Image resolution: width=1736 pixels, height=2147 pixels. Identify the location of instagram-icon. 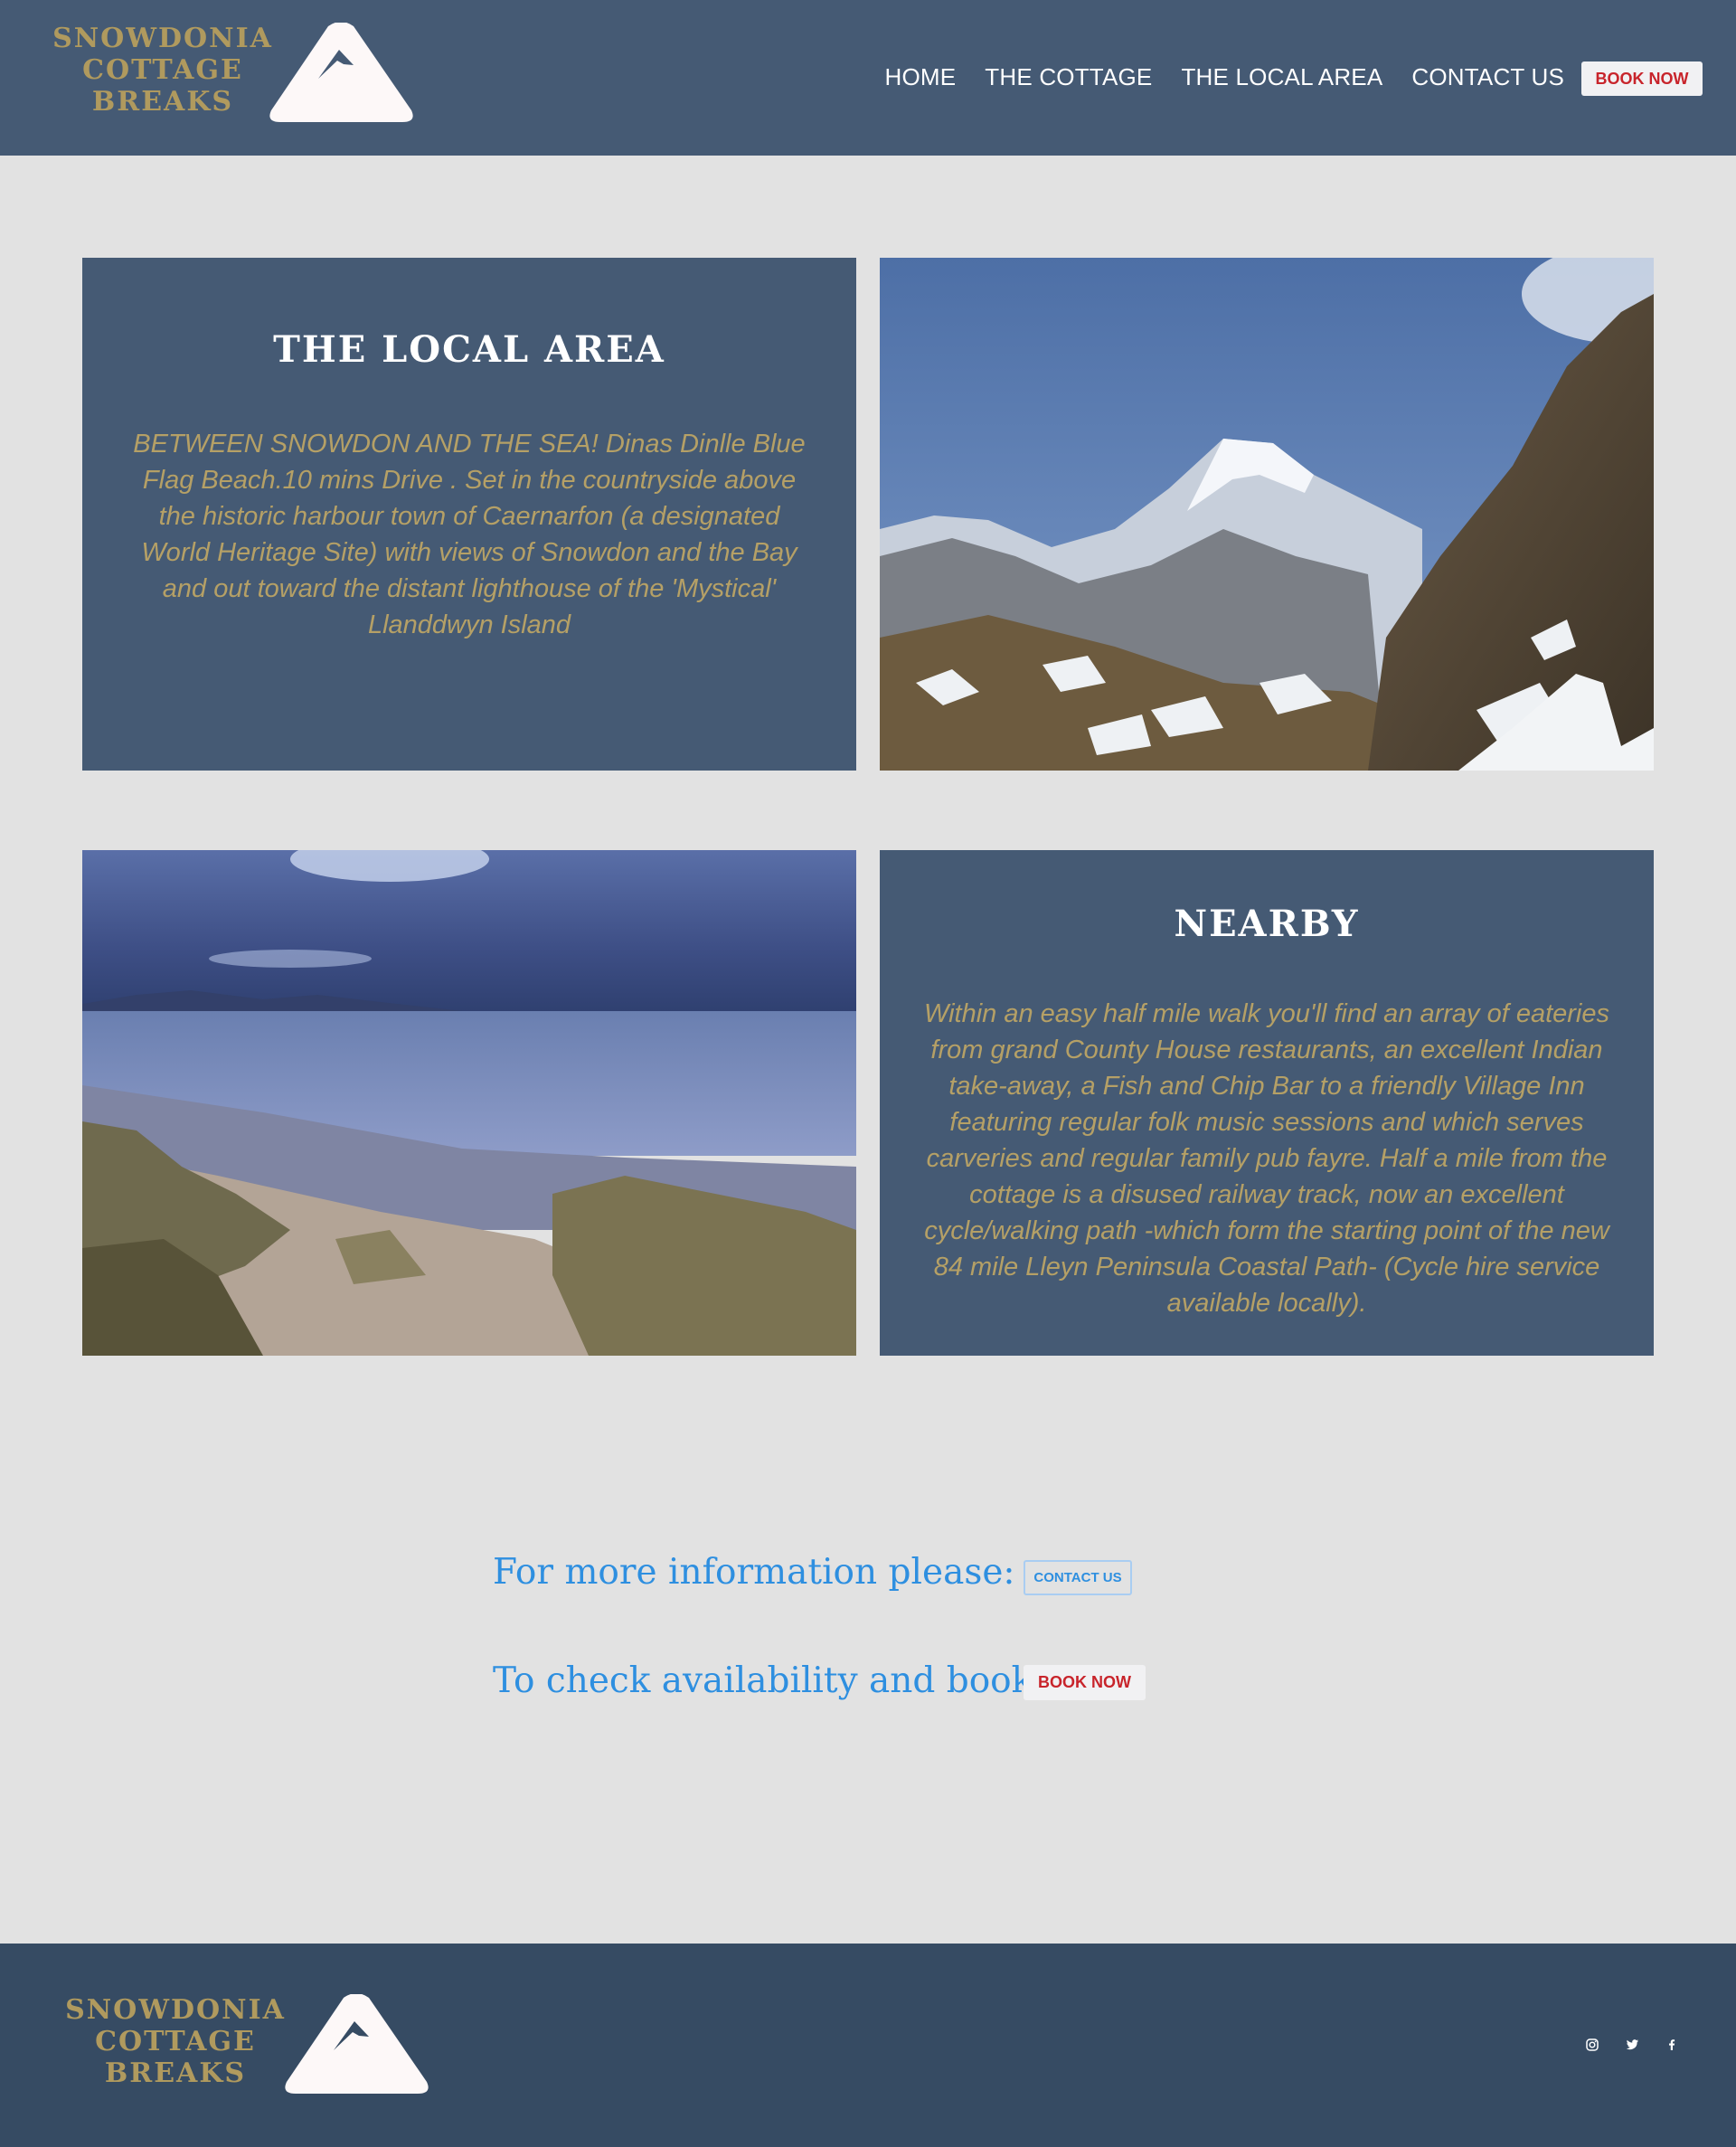
(1592, 2045).